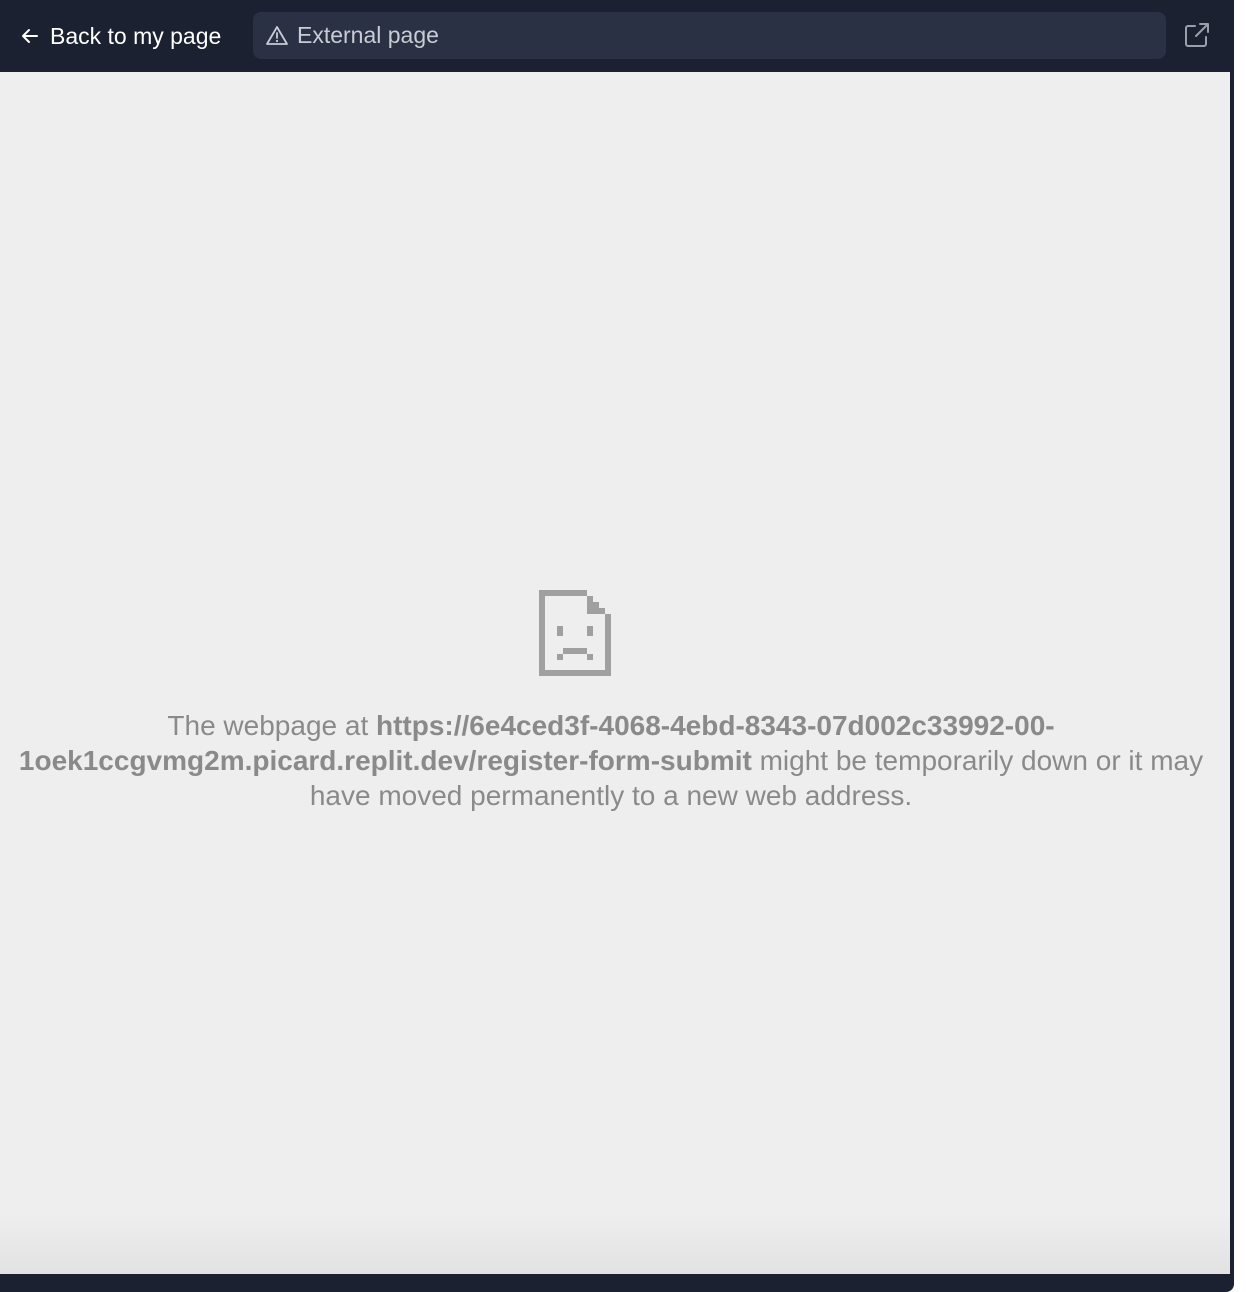  I want to click on external-link-icon, so click(1197, 35).